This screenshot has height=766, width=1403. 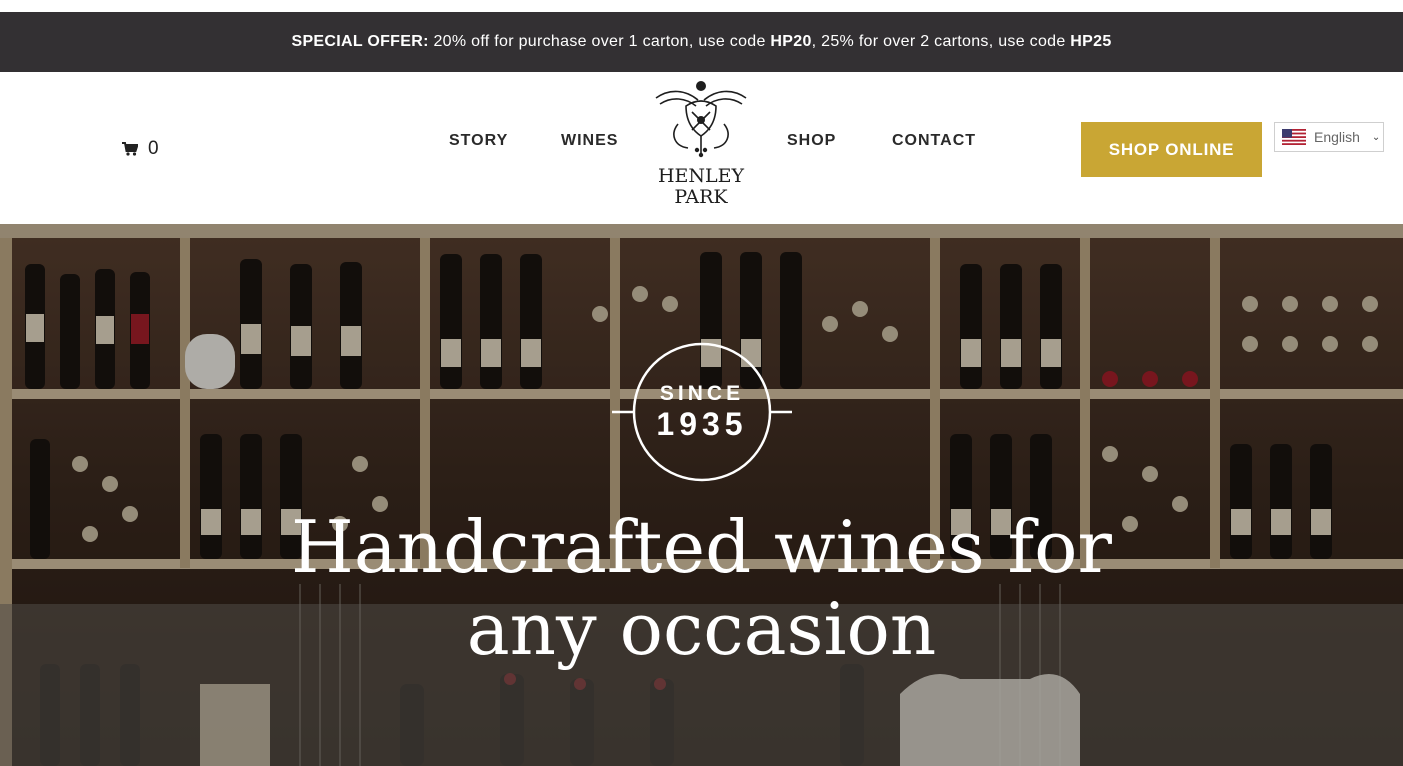 What do you see at coordinates (702, 424) in the screenshot?
I see `badge-year-text: 1935` at bounding box center [702, 424].